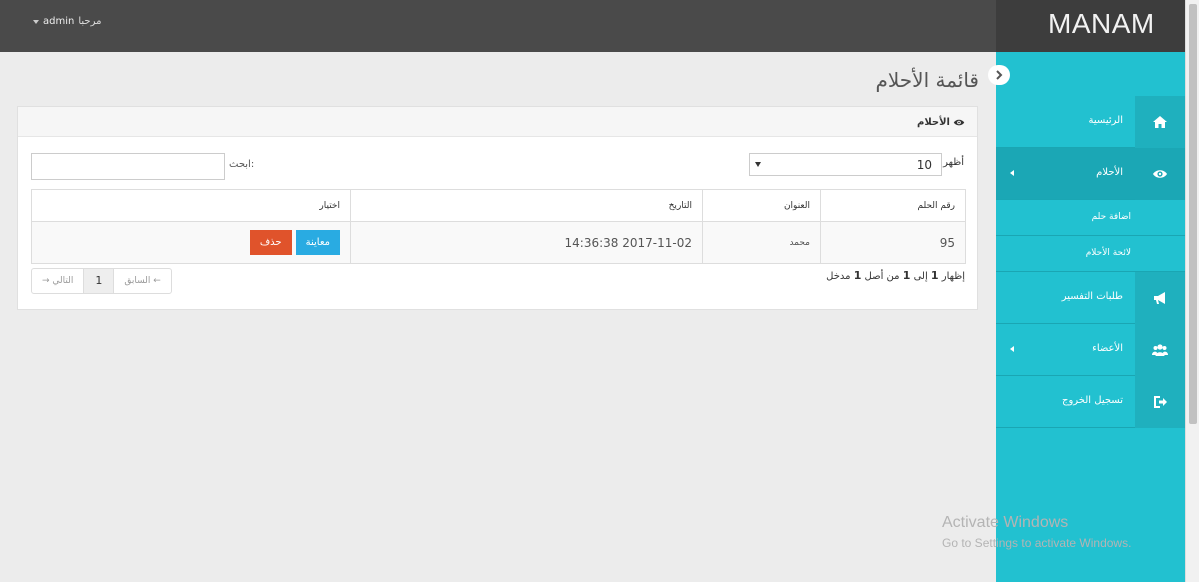 This screenshot has width=1199, height=582. I want to click on pagination: ← السابق 1 التالي →, so click(101, 281).